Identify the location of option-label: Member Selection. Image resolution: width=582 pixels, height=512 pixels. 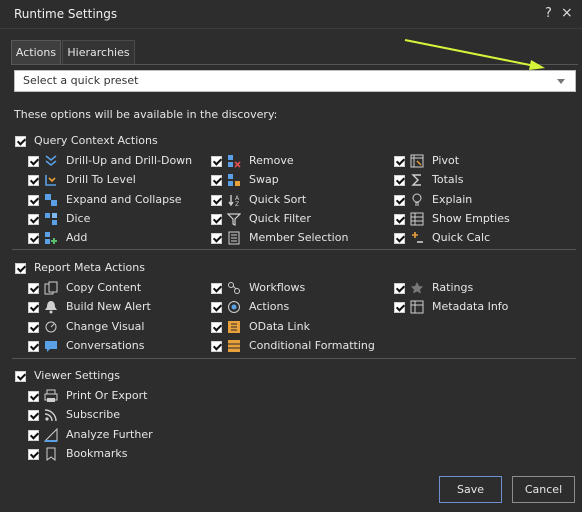
(299, 238).